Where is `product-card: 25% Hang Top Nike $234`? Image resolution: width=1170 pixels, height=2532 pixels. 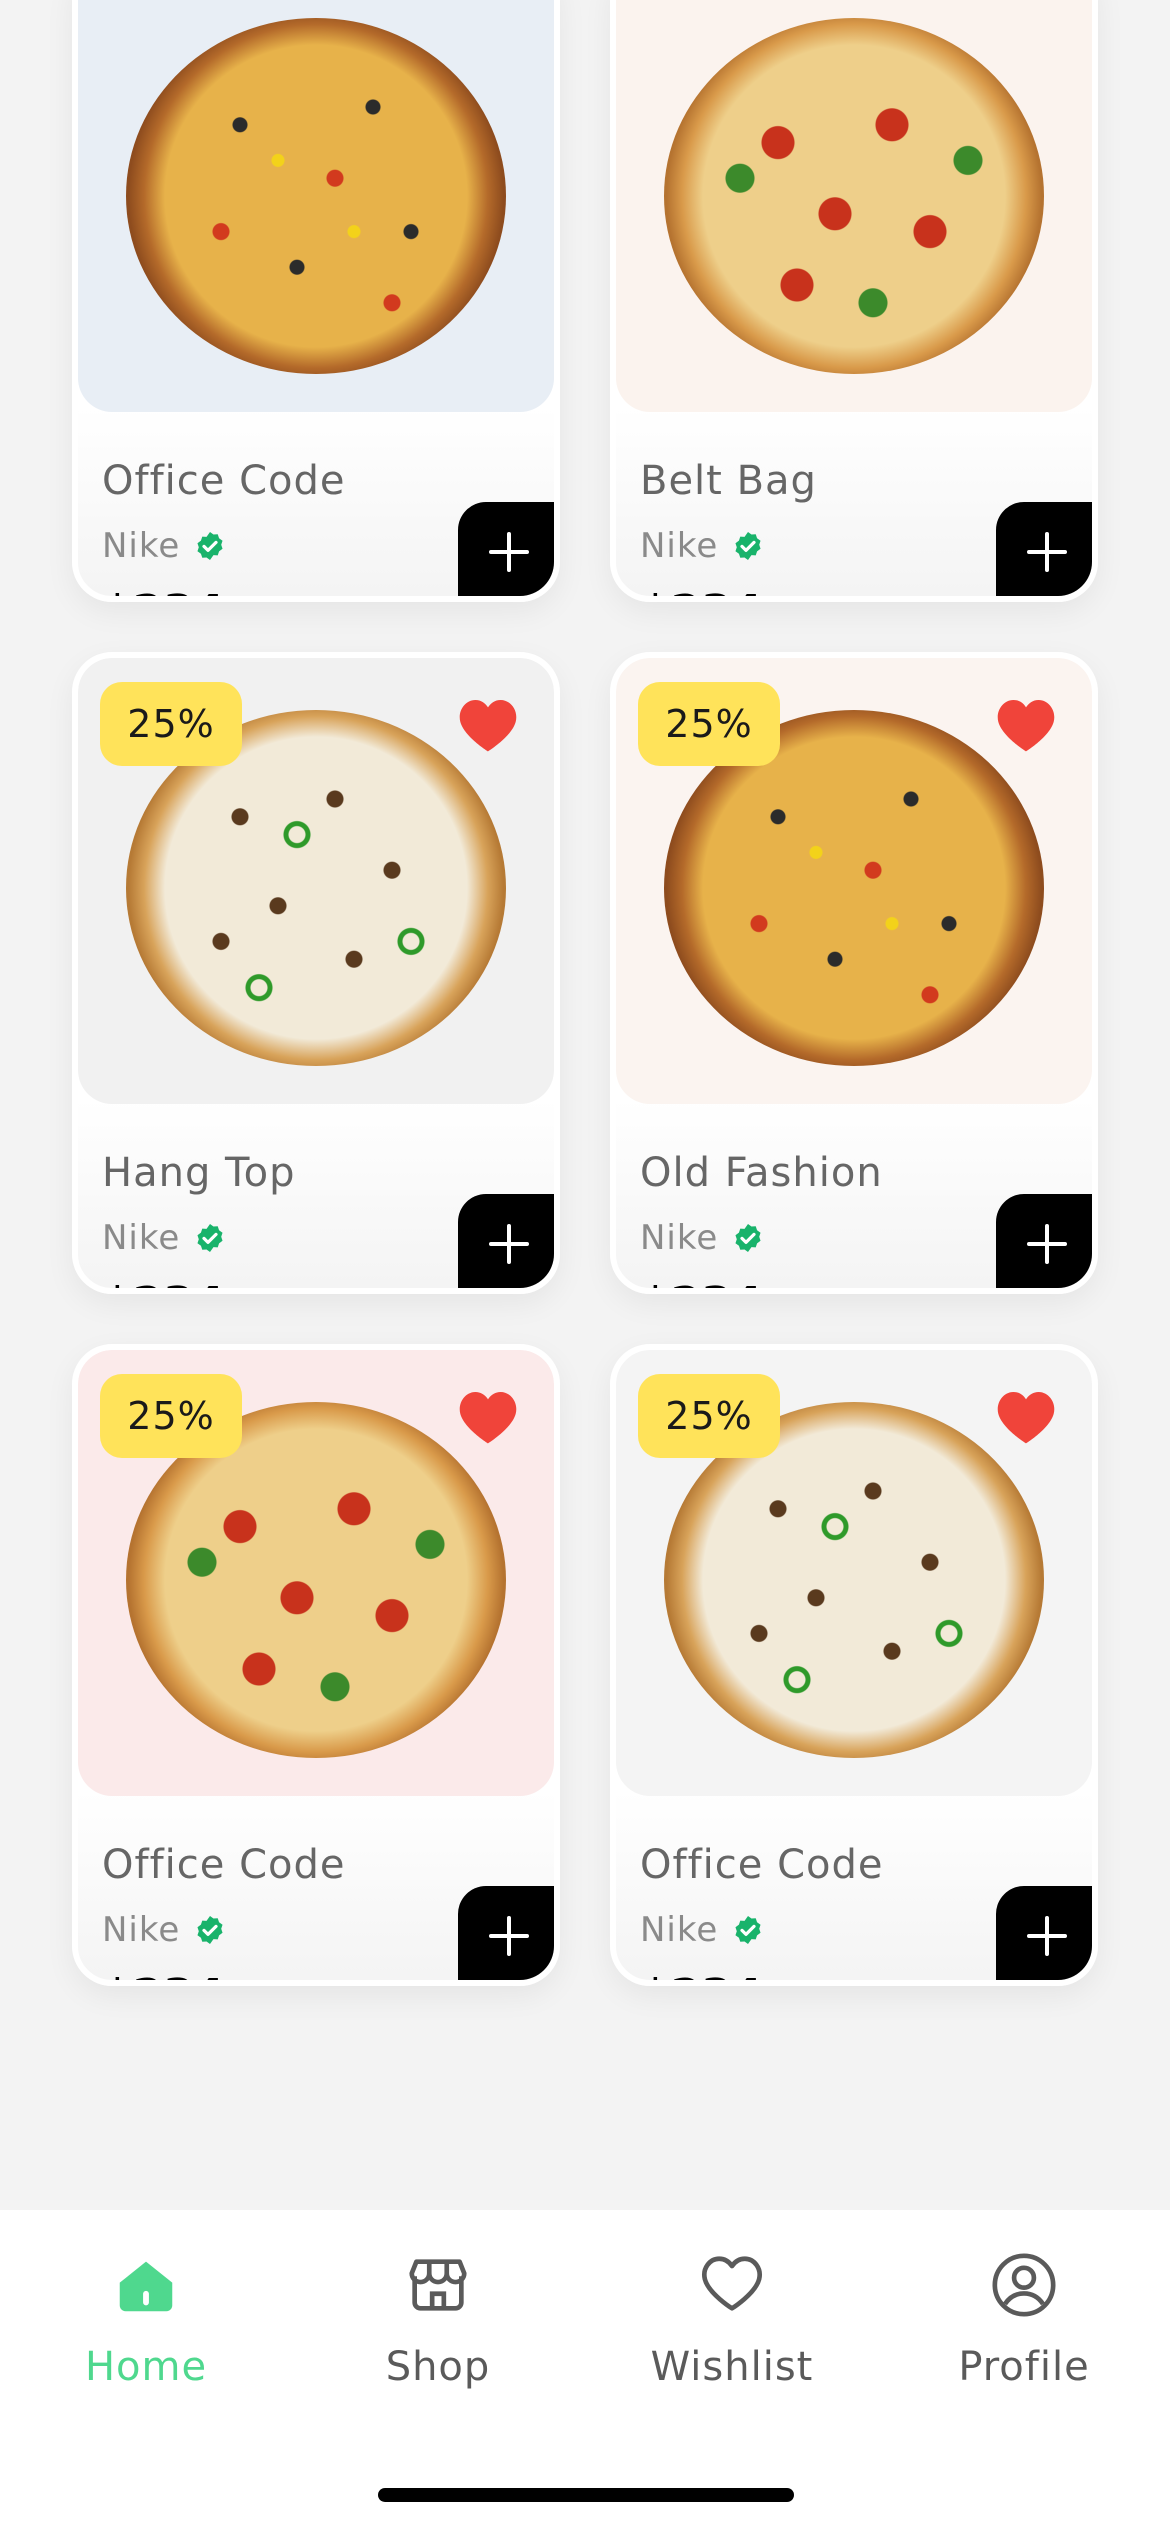 product-card: 25% Hang Top Nike $234 is located at coordinates (316, 973).